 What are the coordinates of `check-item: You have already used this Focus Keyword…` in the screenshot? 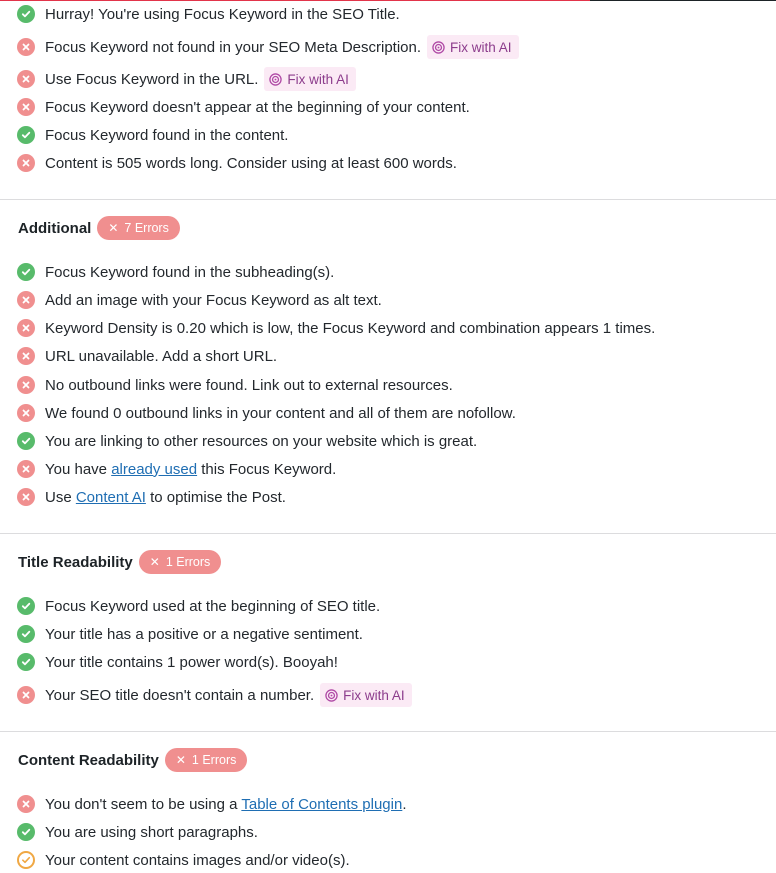 It's located at (176, 469).